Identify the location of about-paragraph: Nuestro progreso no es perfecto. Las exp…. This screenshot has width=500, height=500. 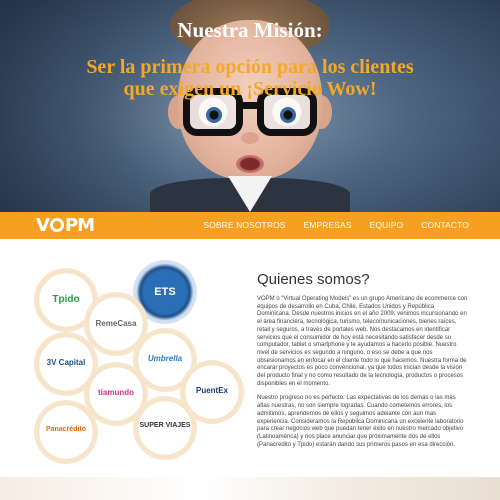
(360, 421).